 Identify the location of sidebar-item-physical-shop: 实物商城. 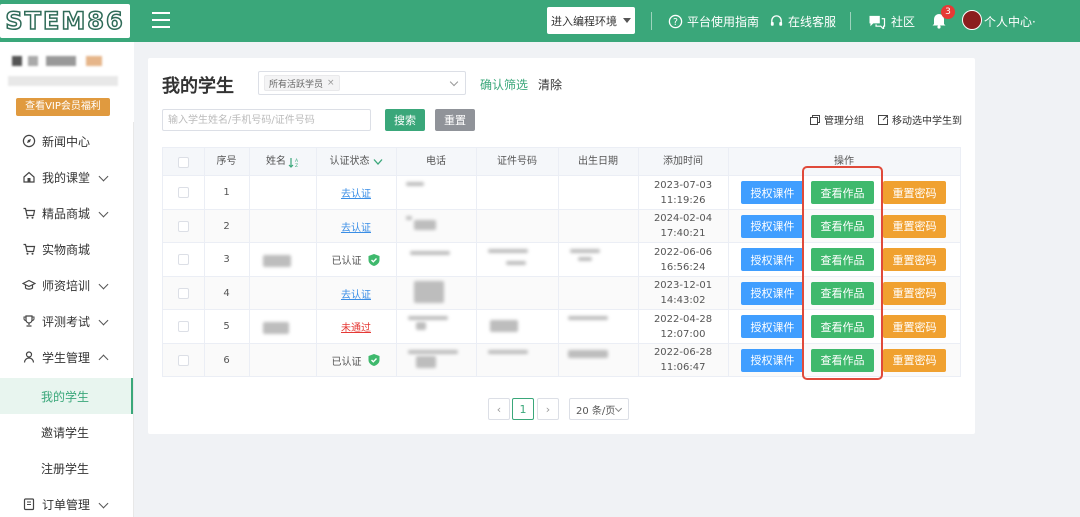
(66, 249).